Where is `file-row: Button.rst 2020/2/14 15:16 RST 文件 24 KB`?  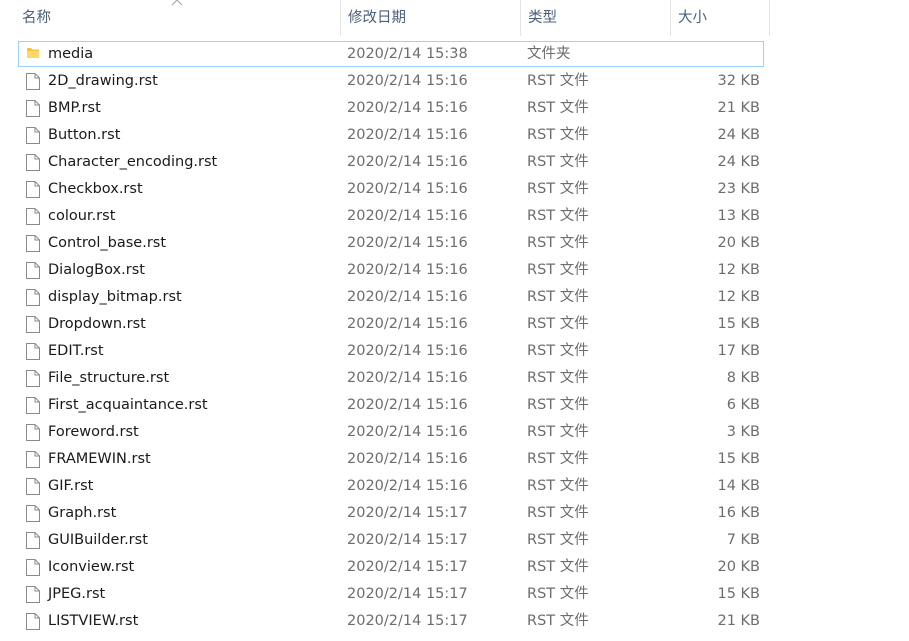
file-row: Button.rst 2020/2/14 15:16 RST 文件 24 KB is located at coordinates (454, 135).